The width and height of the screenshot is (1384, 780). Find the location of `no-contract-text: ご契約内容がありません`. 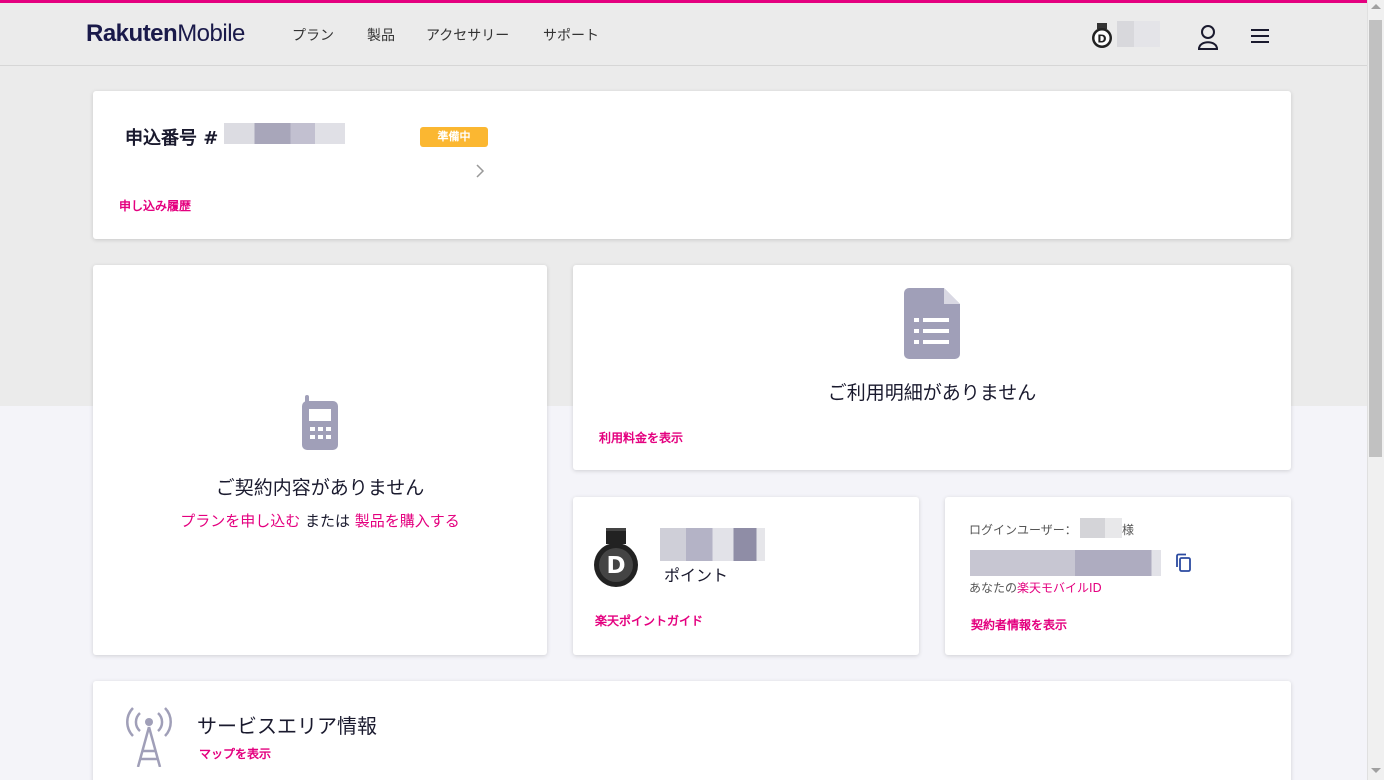

no-contract-text: ご契約内容がありません is located at coordinates (320, 488).